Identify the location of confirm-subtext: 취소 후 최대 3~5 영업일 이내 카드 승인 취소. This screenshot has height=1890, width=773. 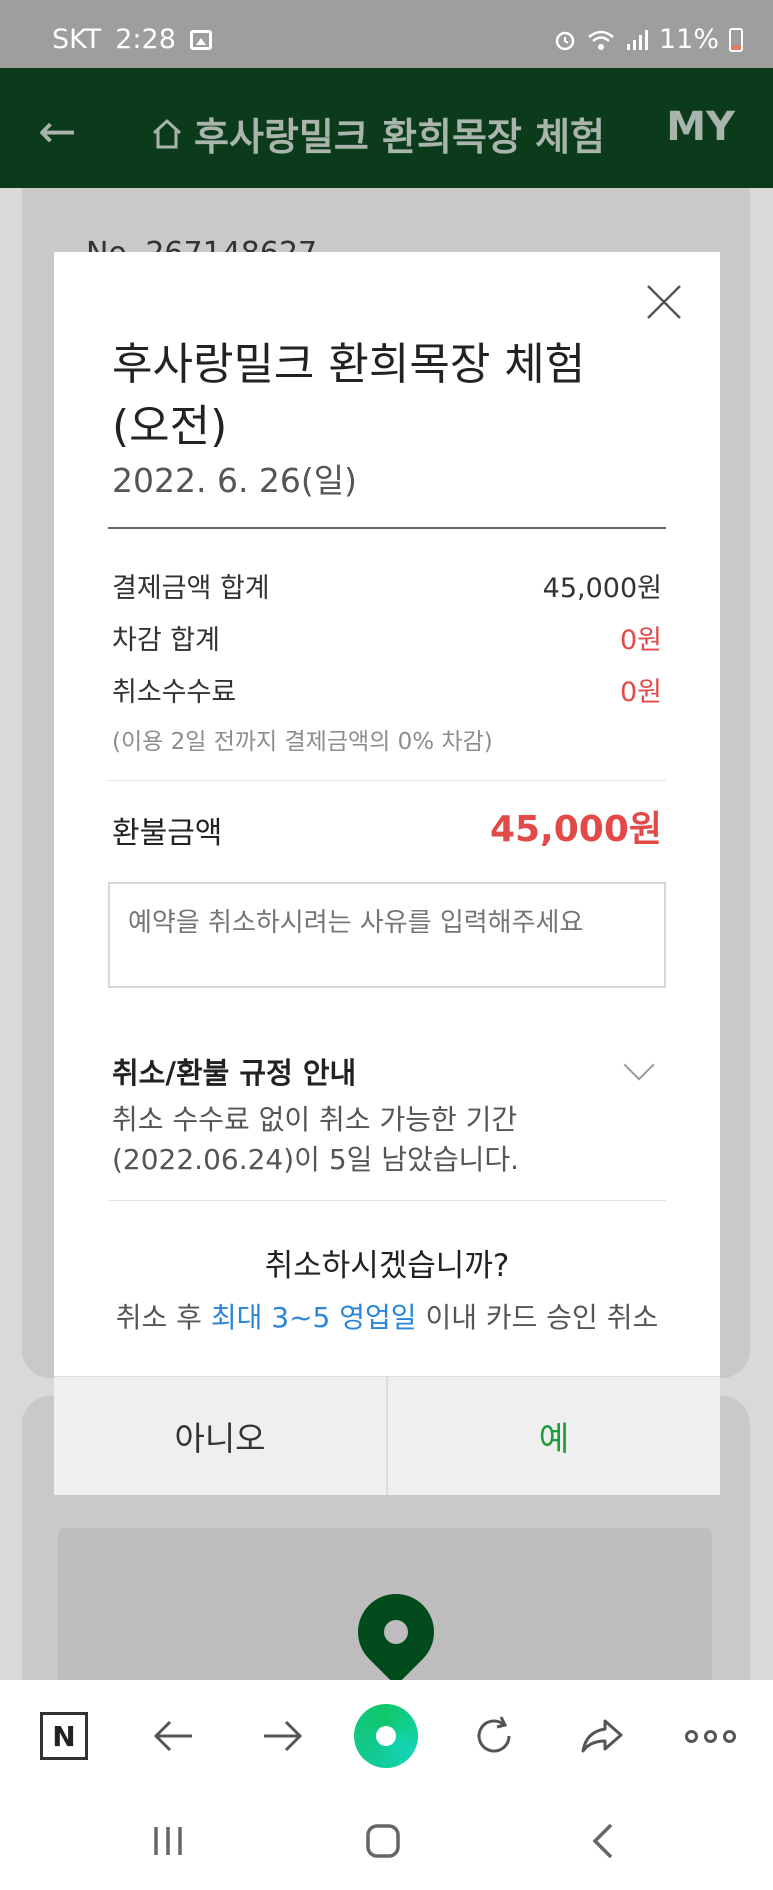
(387, 1316).